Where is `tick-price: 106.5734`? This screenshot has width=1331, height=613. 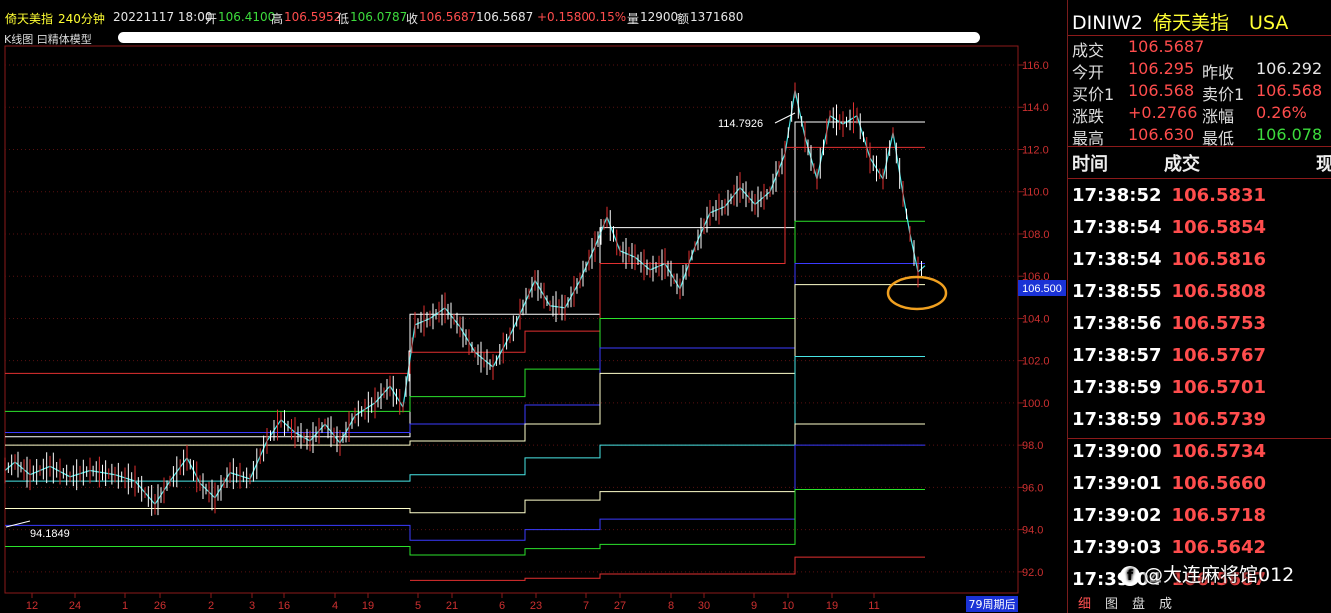 tick-price: 106.5734 is located at coordinates (1219, 451).